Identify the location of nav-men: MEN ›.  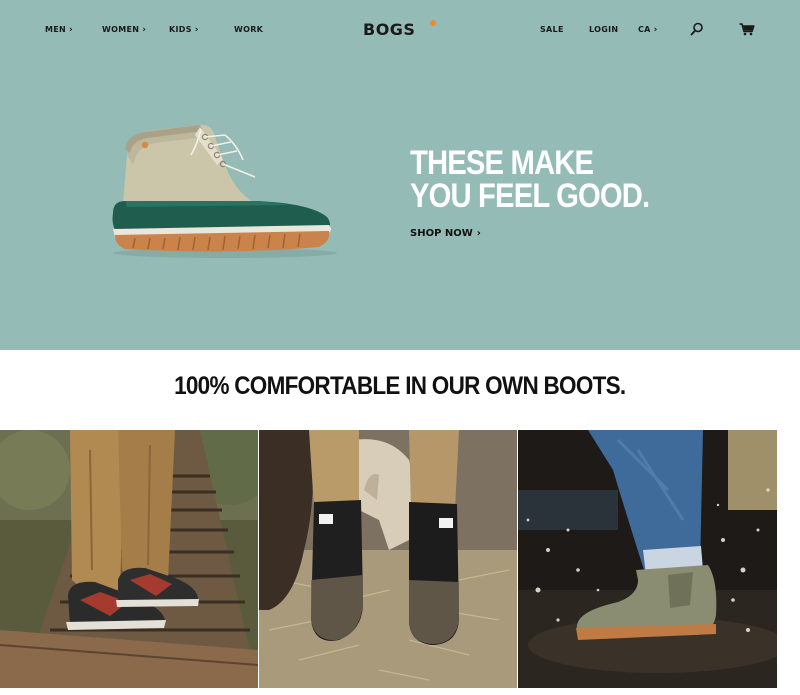
(59, 30).